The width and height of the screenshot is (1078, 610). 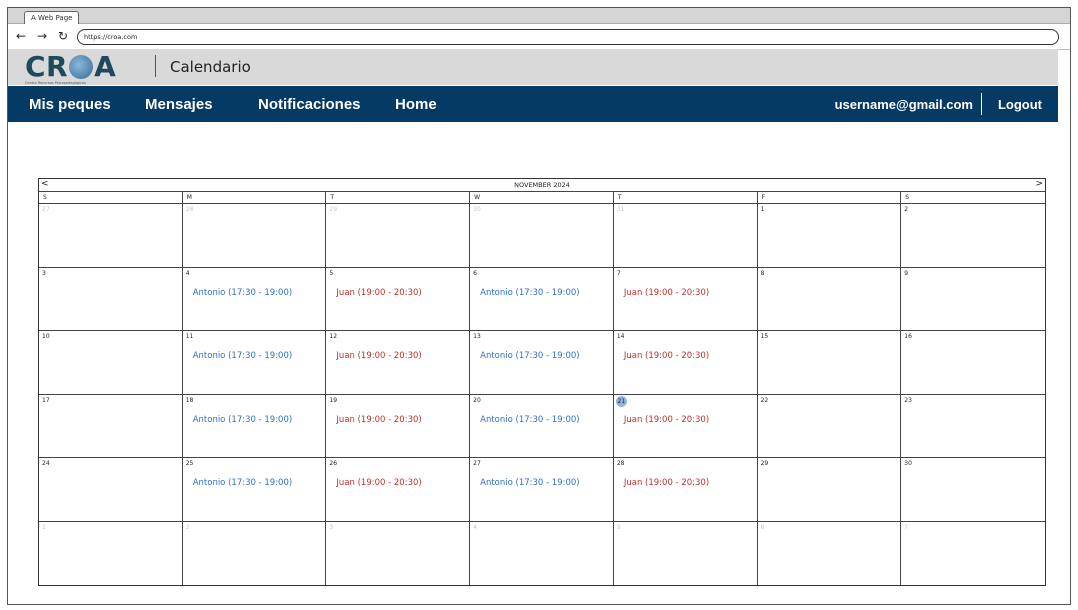 I want to click on calendar-day: 31, so click(x=685, y=236).